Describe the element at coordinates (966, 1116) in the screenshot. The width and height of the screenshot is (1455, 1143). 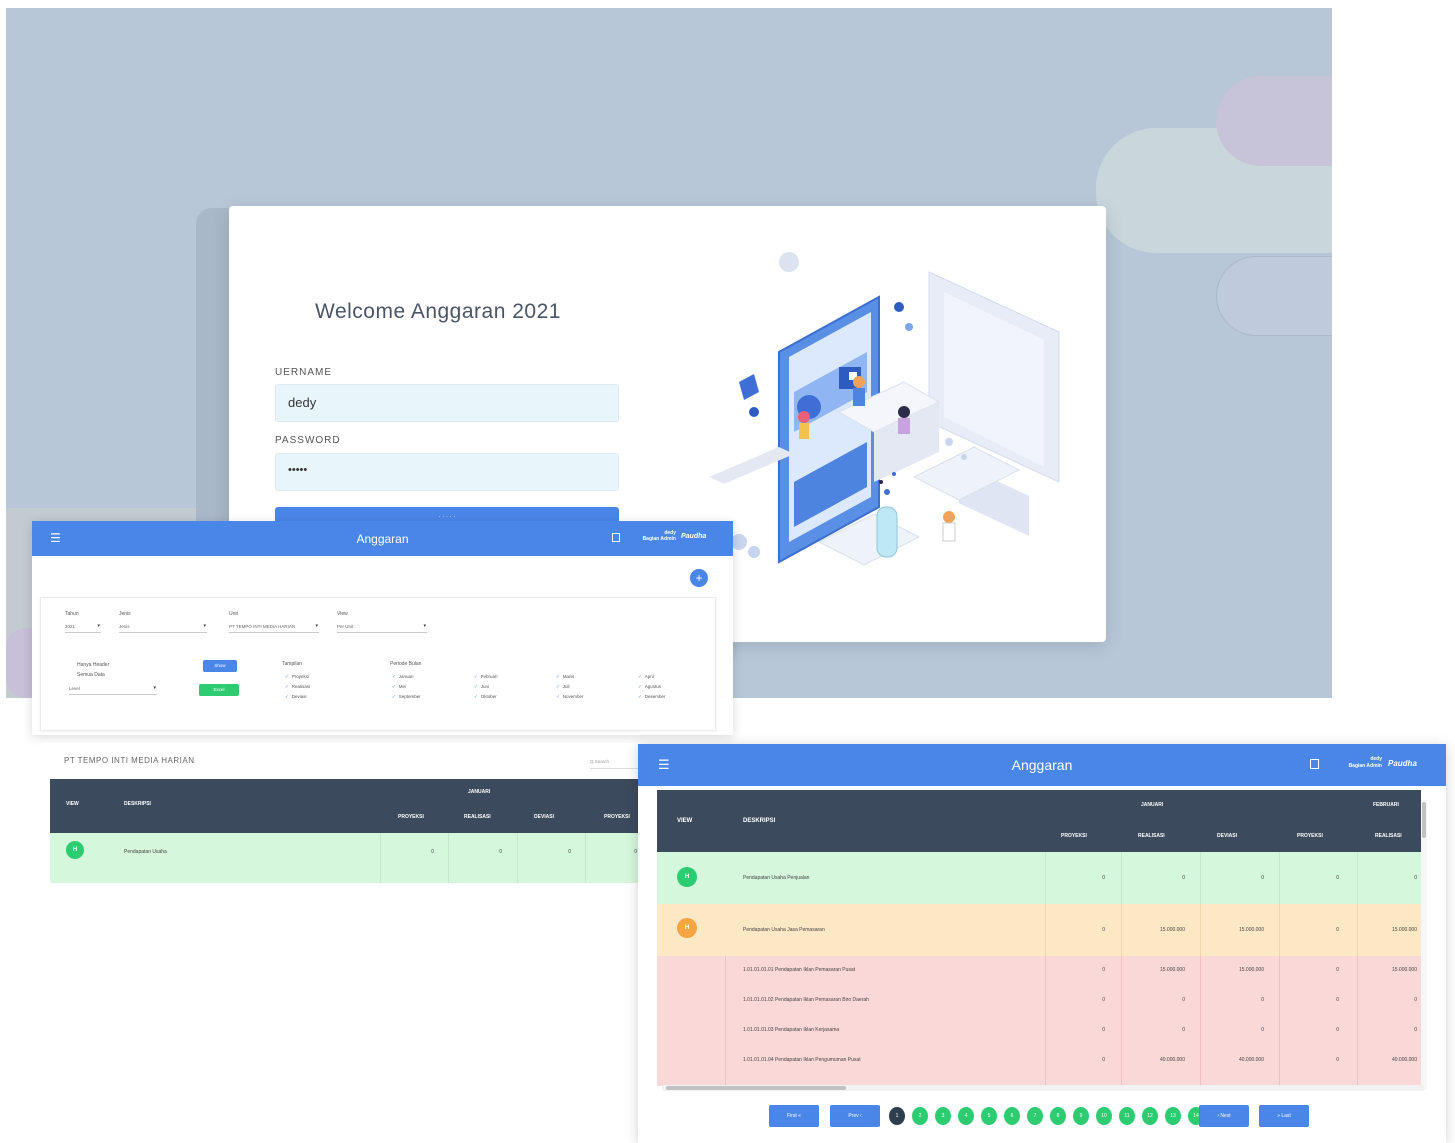
I see `page-button: 4` at that location.